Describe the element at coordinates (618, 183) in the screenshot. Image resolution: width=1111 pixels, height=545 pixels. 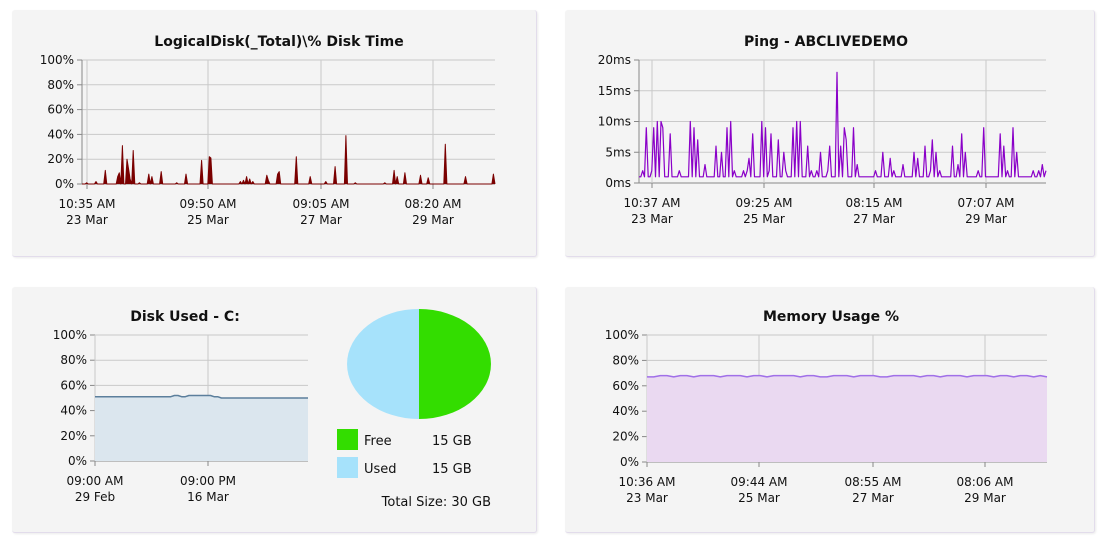
I see `y-tick-label: 0ms` at that location.